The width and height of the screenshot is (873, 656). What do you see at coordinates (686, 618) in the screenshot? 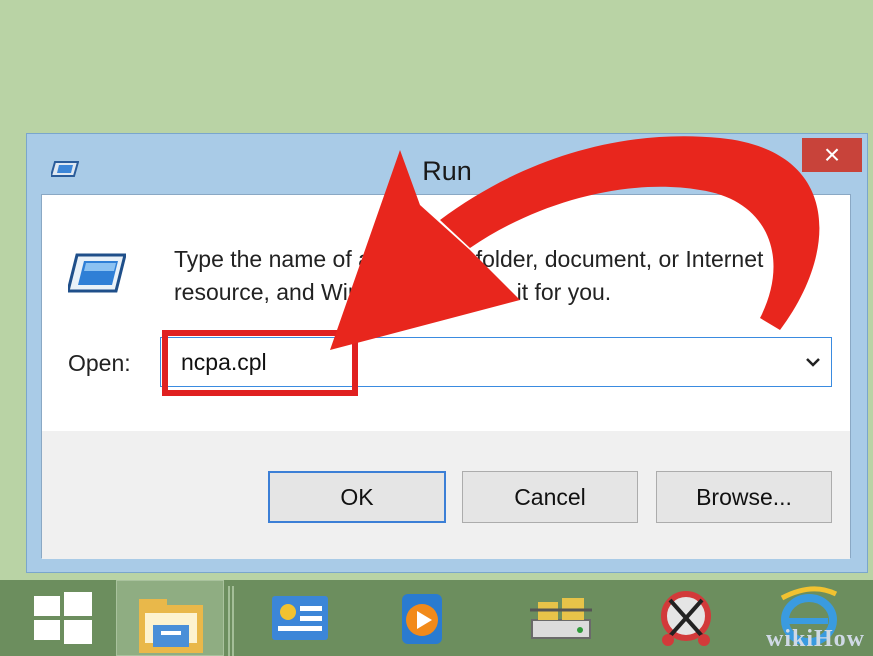
I see `snipping-tool-icon` at bounding box center [686, 618].